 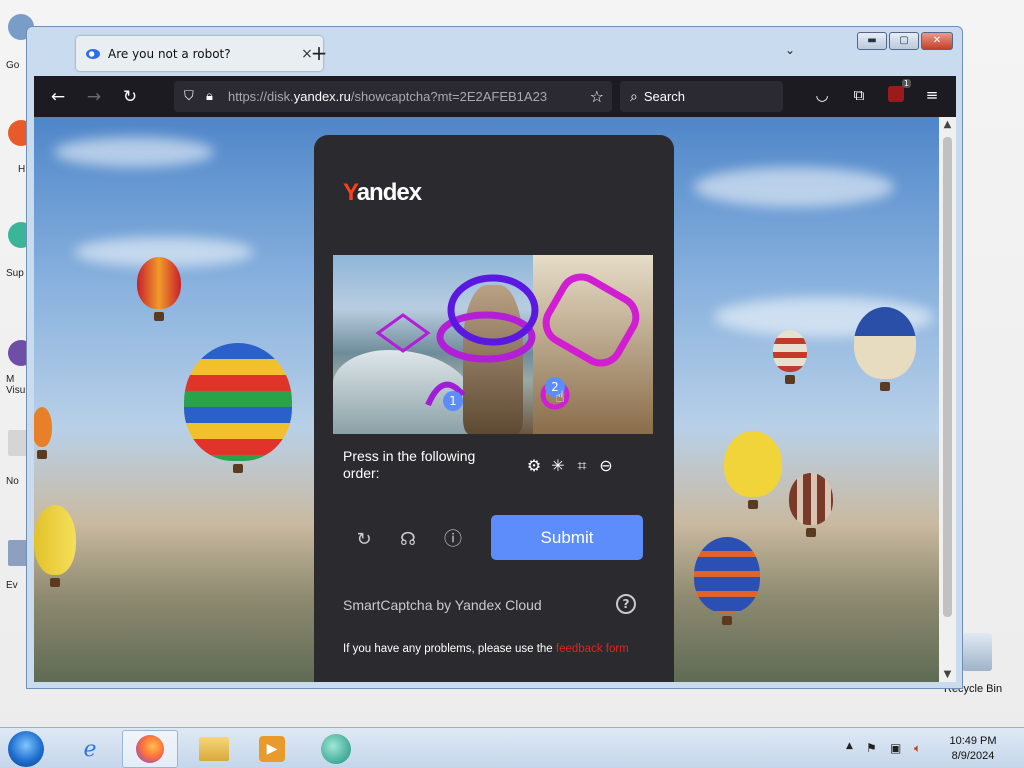 I want to click on show-hidden-icons-arrow: ▲, so click(x=849, y=746).